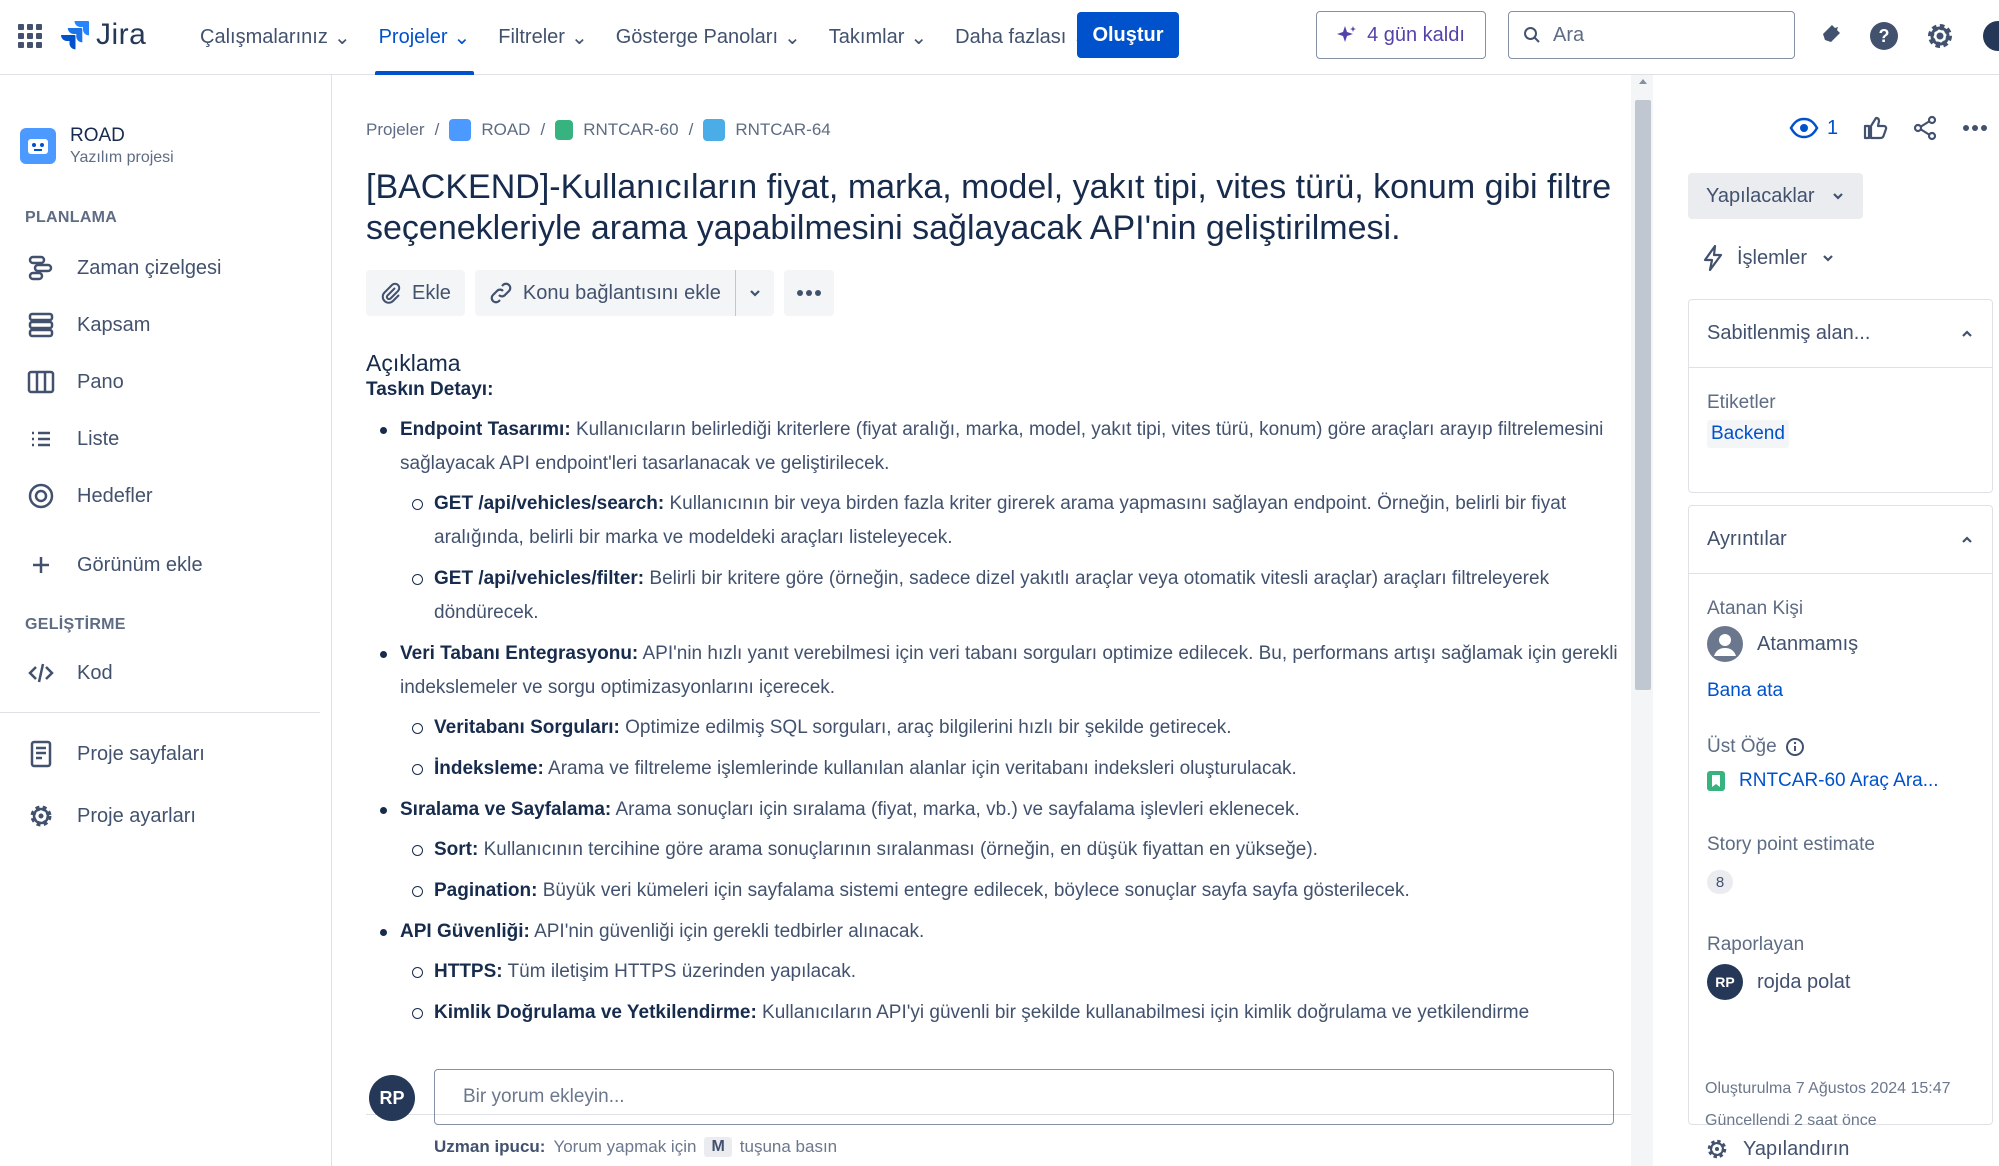  I want to click on help-icon: ?, so click(1884, 36).